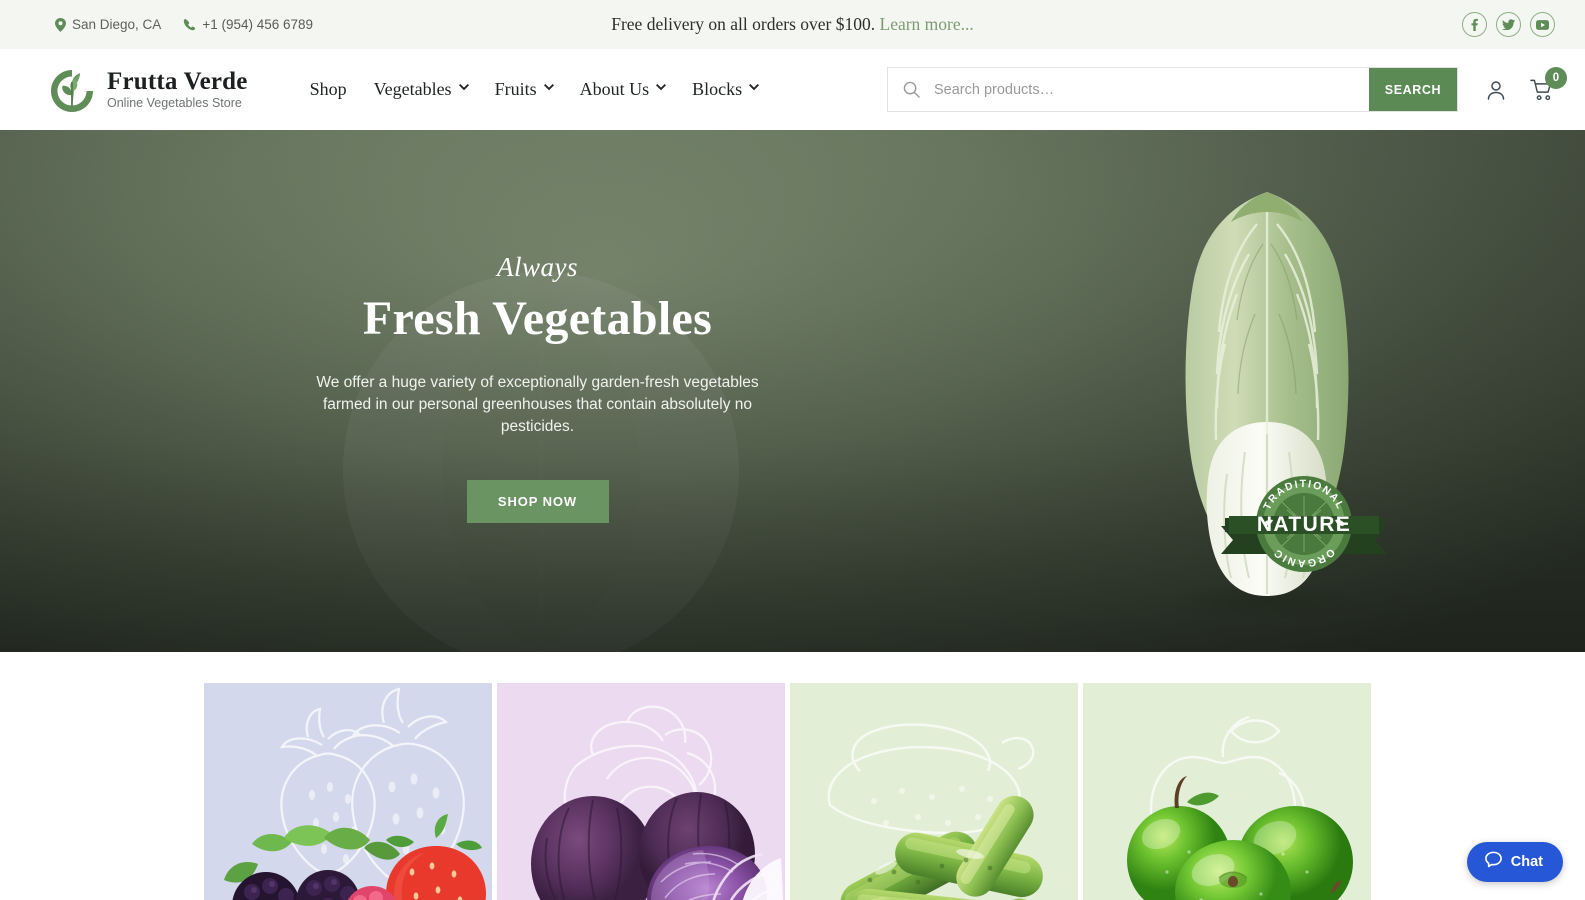 The image size is (1585, 900). What do you see at coordinates (258, 24) in the screenshot?
I see `phone-number: +1 (954) 456 6789` at bounding box center [258, 24].